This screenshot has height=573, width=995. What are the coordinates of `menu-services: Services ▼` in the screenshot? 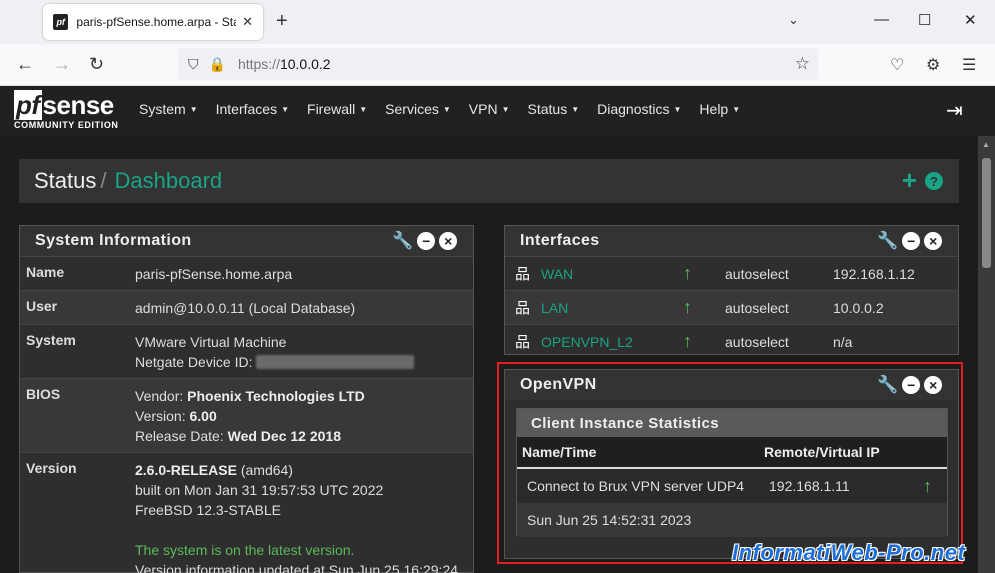 It's located at (418, 109).